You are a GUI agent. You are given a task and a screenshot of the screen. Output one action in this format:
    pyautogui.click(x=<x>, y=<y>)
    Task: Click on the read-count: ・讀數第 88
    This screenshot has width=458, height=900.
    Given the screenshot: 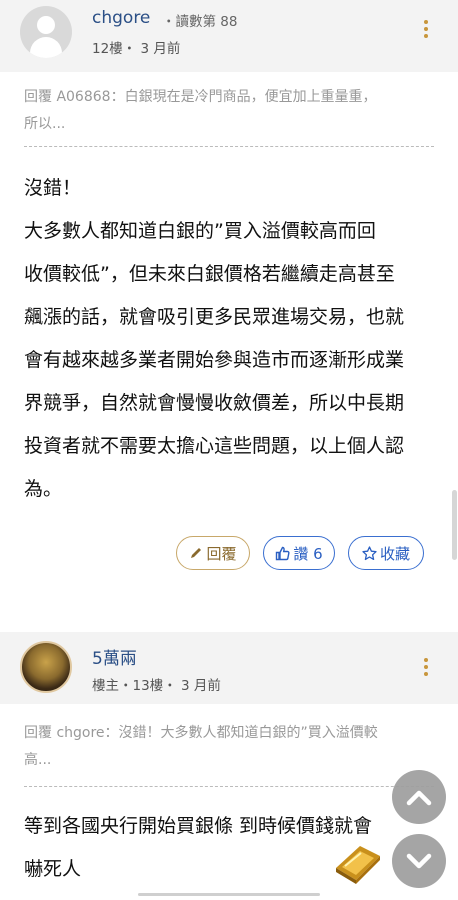 What is the action you would take?
    pyautogui.click(x=200, y=22)
    